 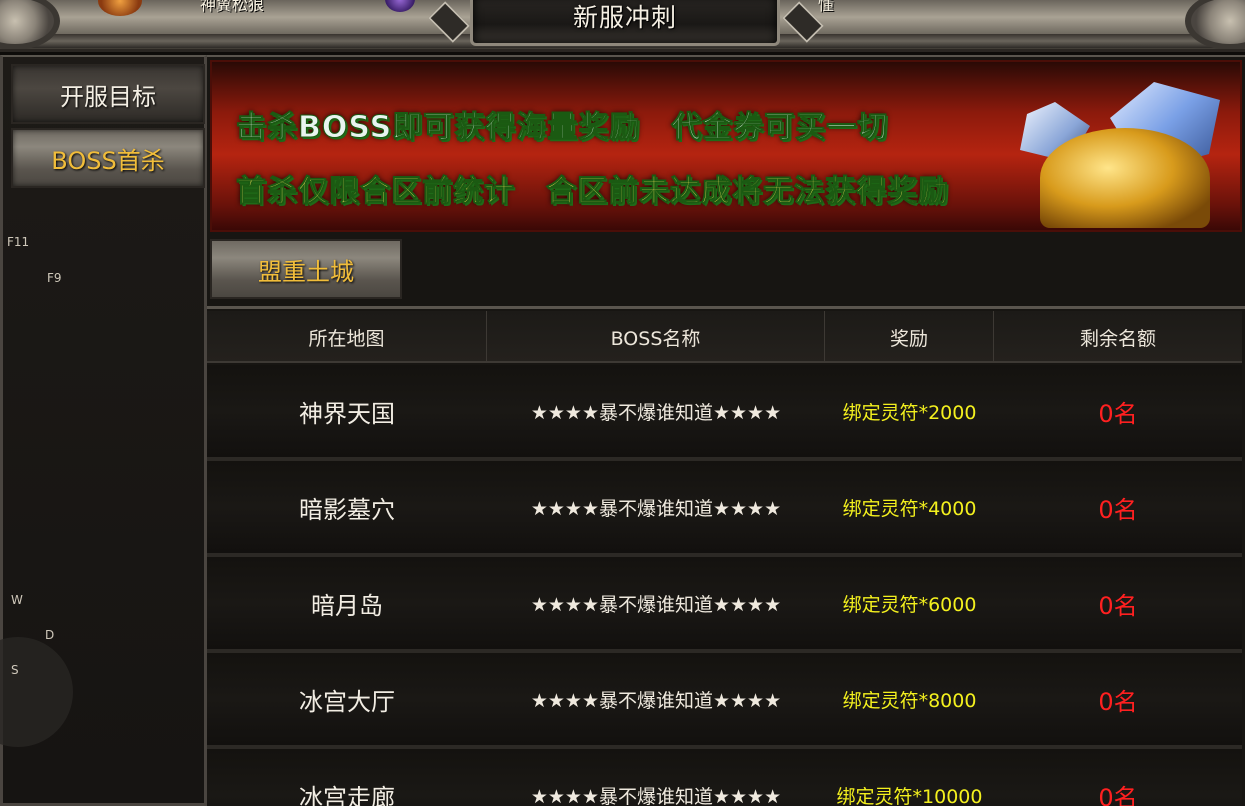 What do you see at coordinates (17, 600) in the screenshot?
I see `key-hint-w: W` at bounding box center [17, 600].